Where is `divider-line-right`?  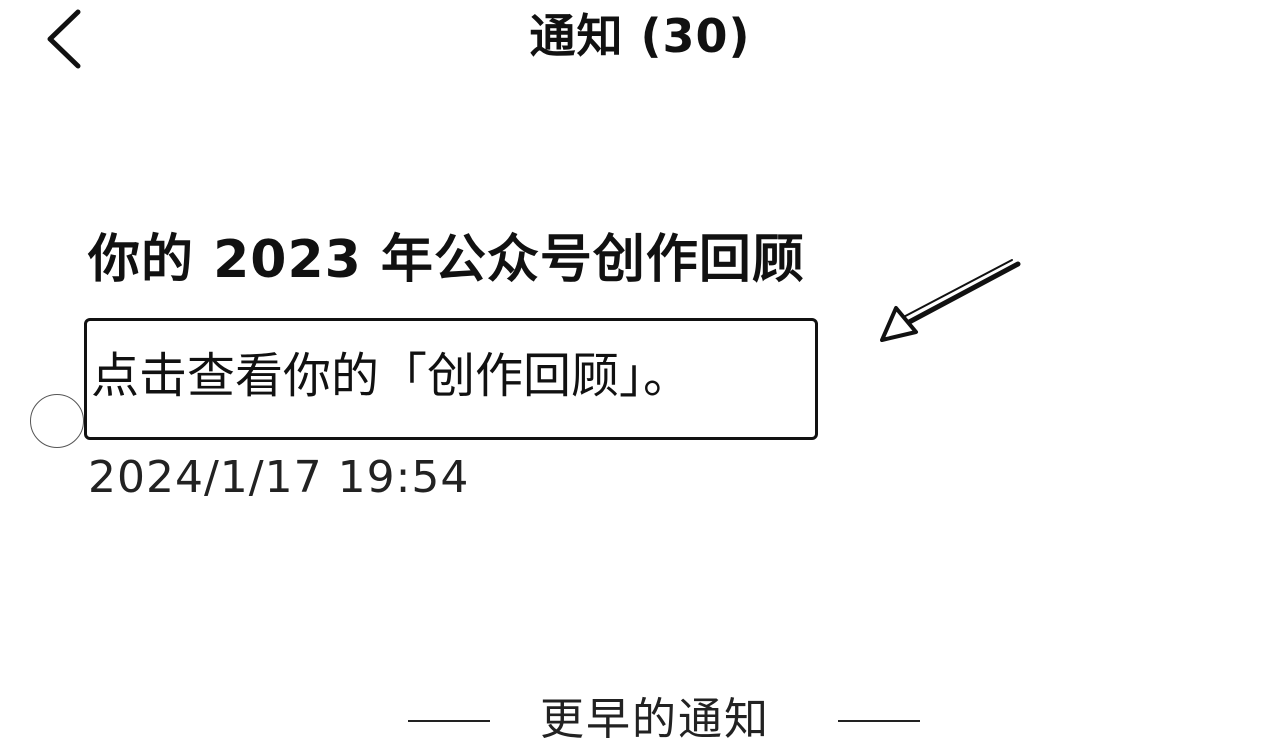 divider-line-right is located at coordinates (879, 721).